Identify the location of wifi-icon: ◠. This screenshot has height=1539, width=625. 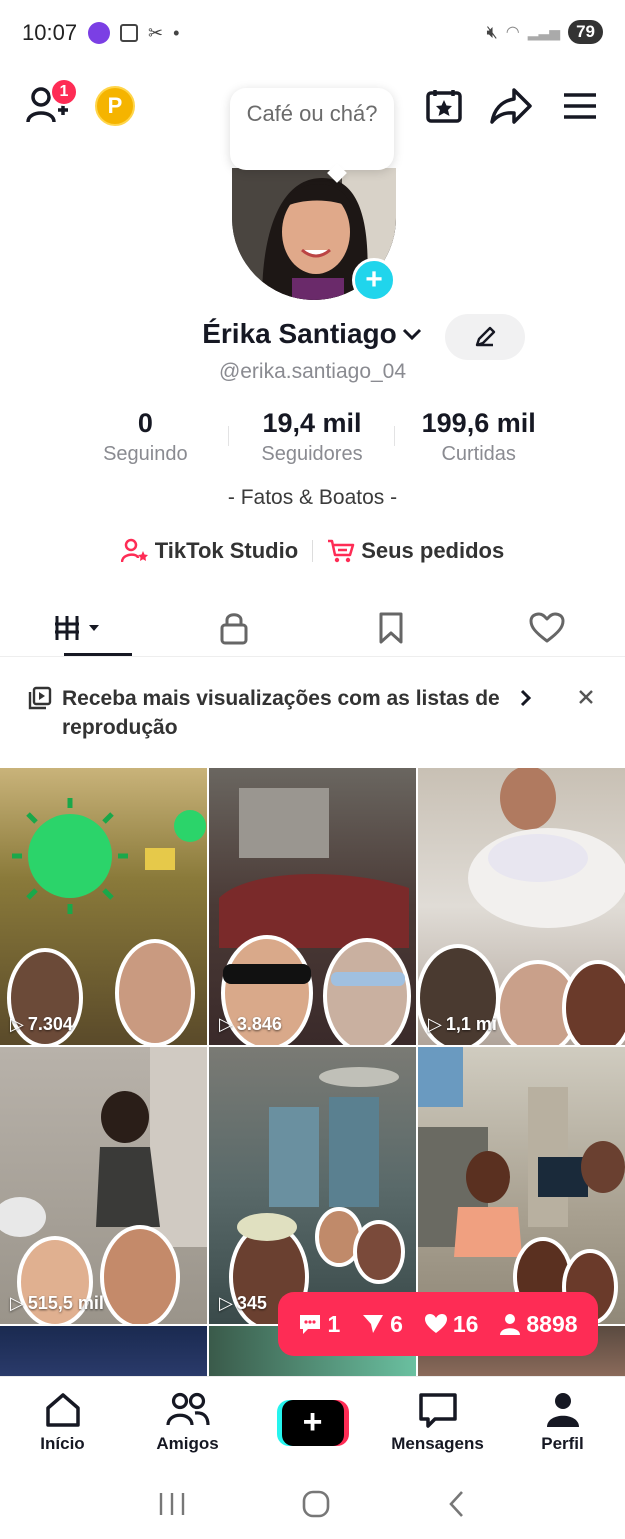
(512, 32).